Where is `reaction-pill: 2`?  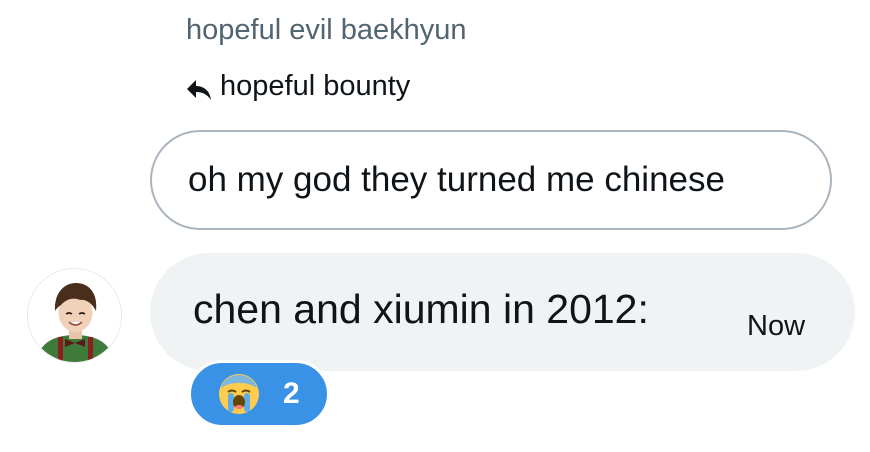
reaction-pill: 2 is located at coordinates (259, 394).